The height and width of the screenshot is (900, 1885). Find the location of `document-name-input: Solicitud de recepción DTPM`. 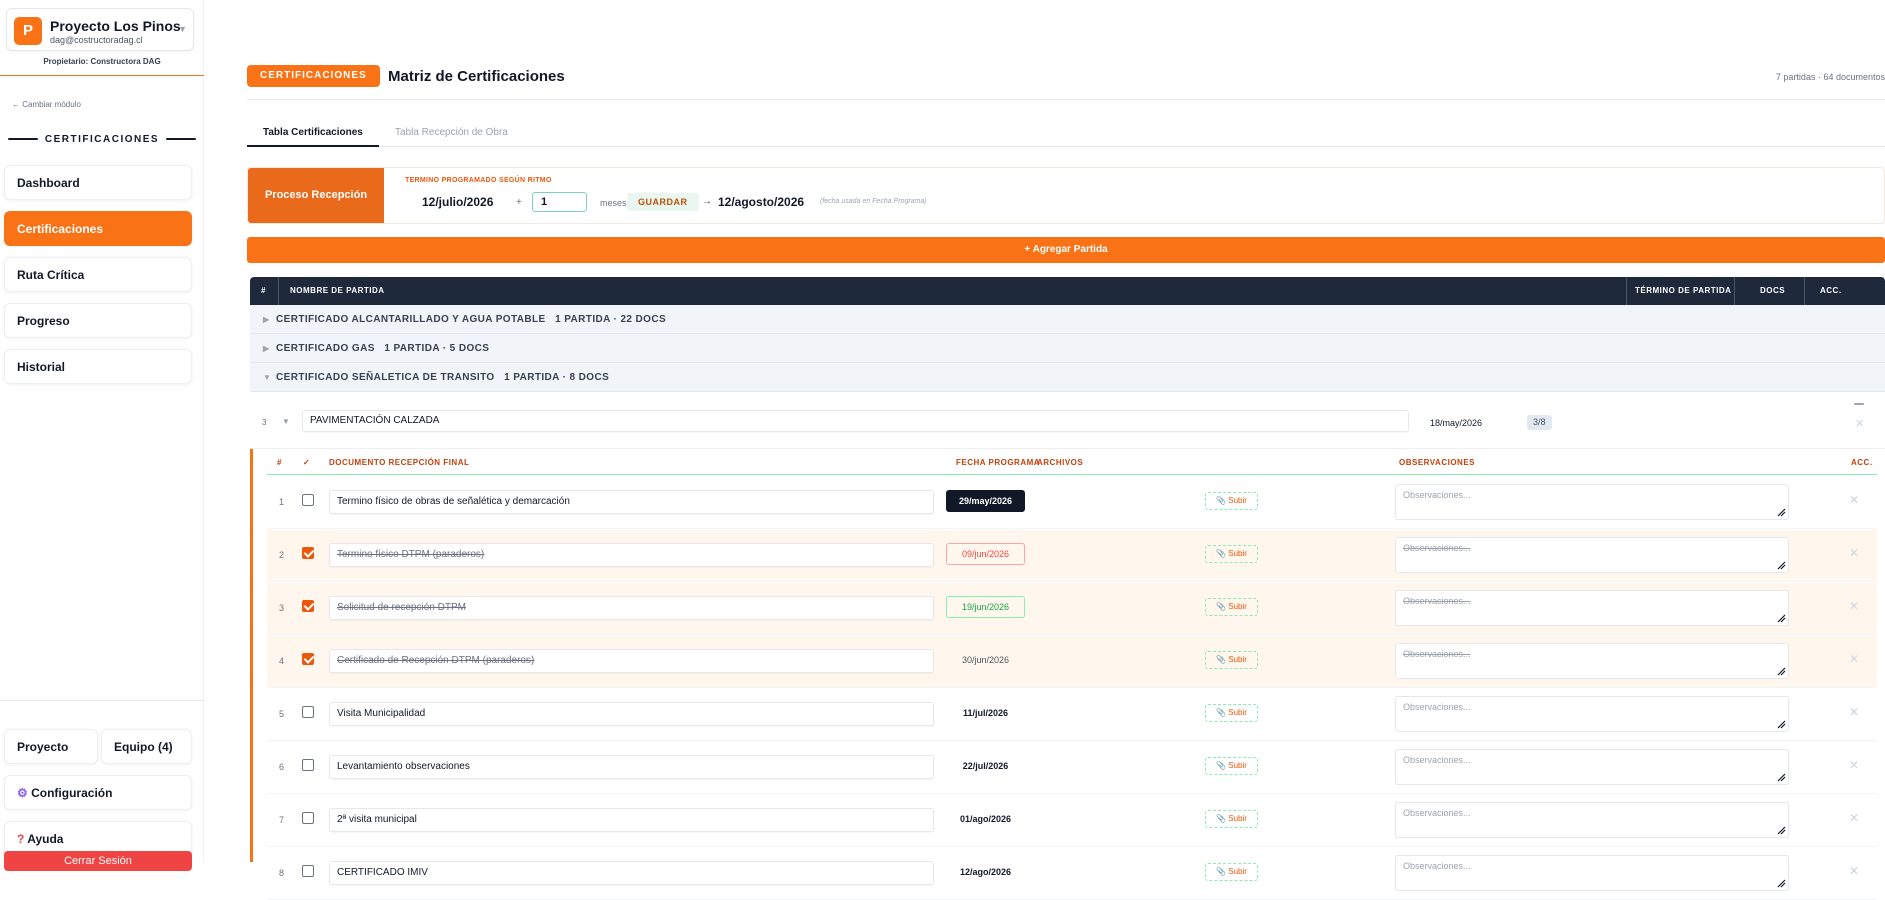

document-name-input: Solicitud de recepción DTPM is located at coordinates (631, 608).